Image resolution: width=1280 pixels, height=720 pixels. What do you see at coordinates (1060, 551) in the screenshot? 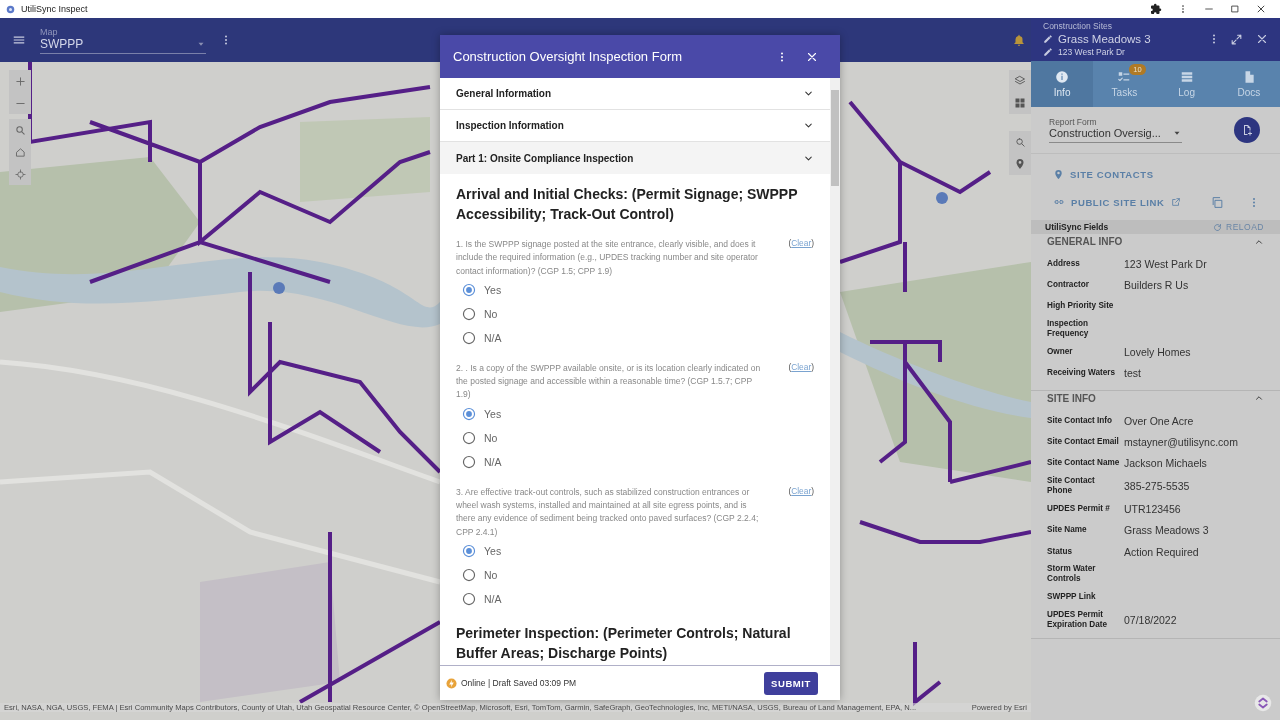
I see `field-label: Status` at bounding box center [1060, 551].